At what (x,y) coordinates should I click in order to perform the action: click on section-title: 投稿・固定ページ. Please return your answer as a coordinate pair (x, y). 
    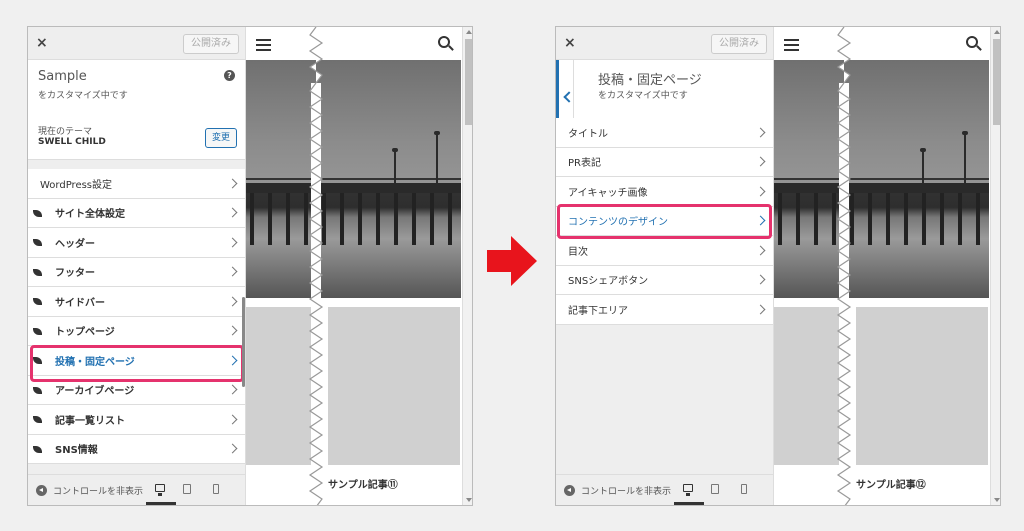
    Looking at the image, I should click on (650, 80).